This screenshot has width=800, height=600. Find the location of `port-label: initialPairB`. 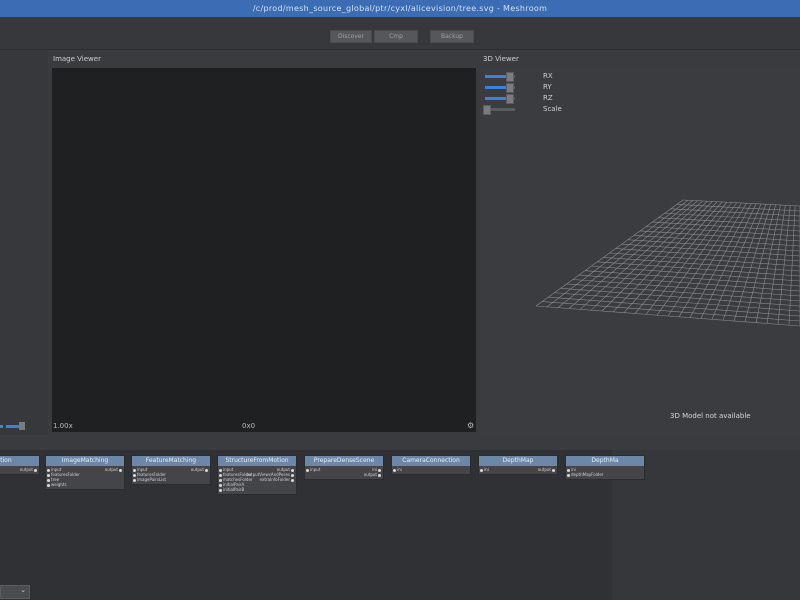

port-label: initialPairB is located at coordinates (234, 489).